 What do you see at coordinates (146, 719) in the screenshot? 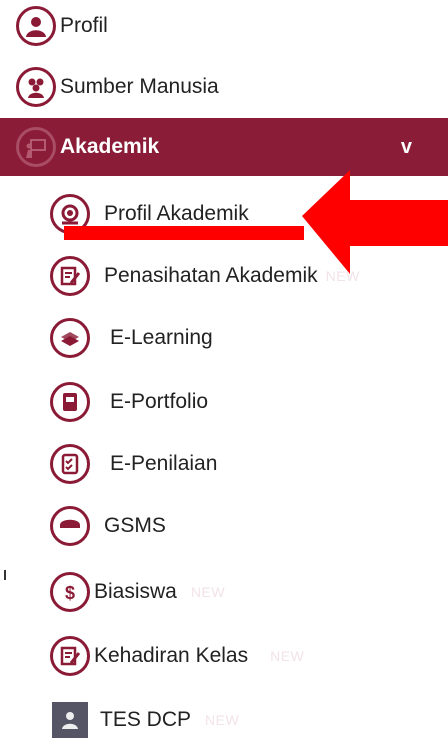
I see `menu-label-tes-dcp: TES DCP` at bounding box center [146, 719].